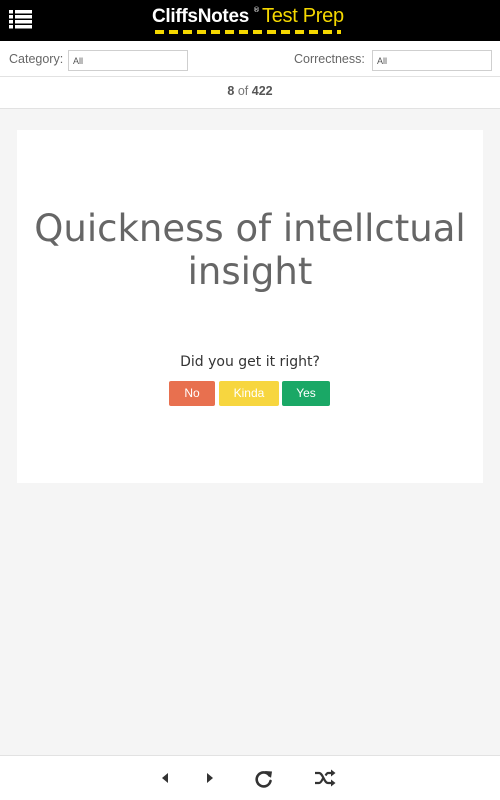 The width and height of the screenshot is (500, 800). Describe the element at coordinates (250, 93) in the screenshot. I see `card-counter: 8 of 422` at that location.